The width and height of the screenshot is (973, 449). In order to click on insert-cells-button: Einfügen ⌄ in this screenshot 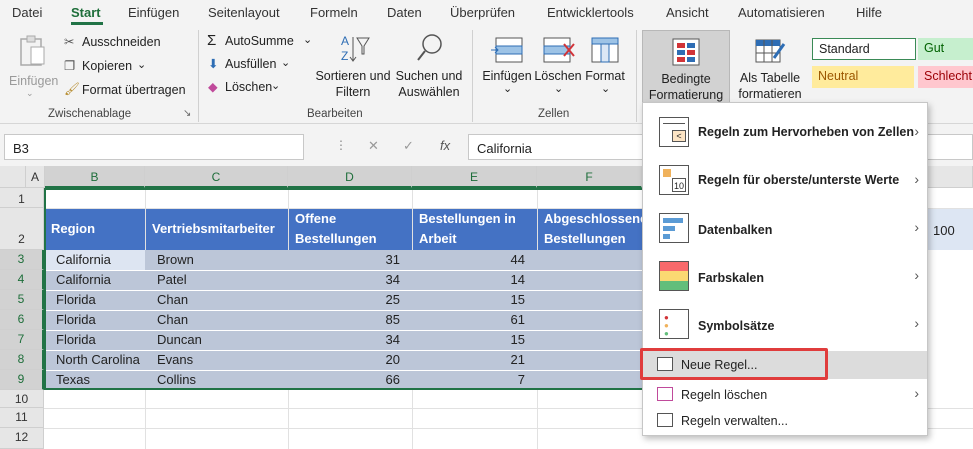, I will do `click(507, 67)`.